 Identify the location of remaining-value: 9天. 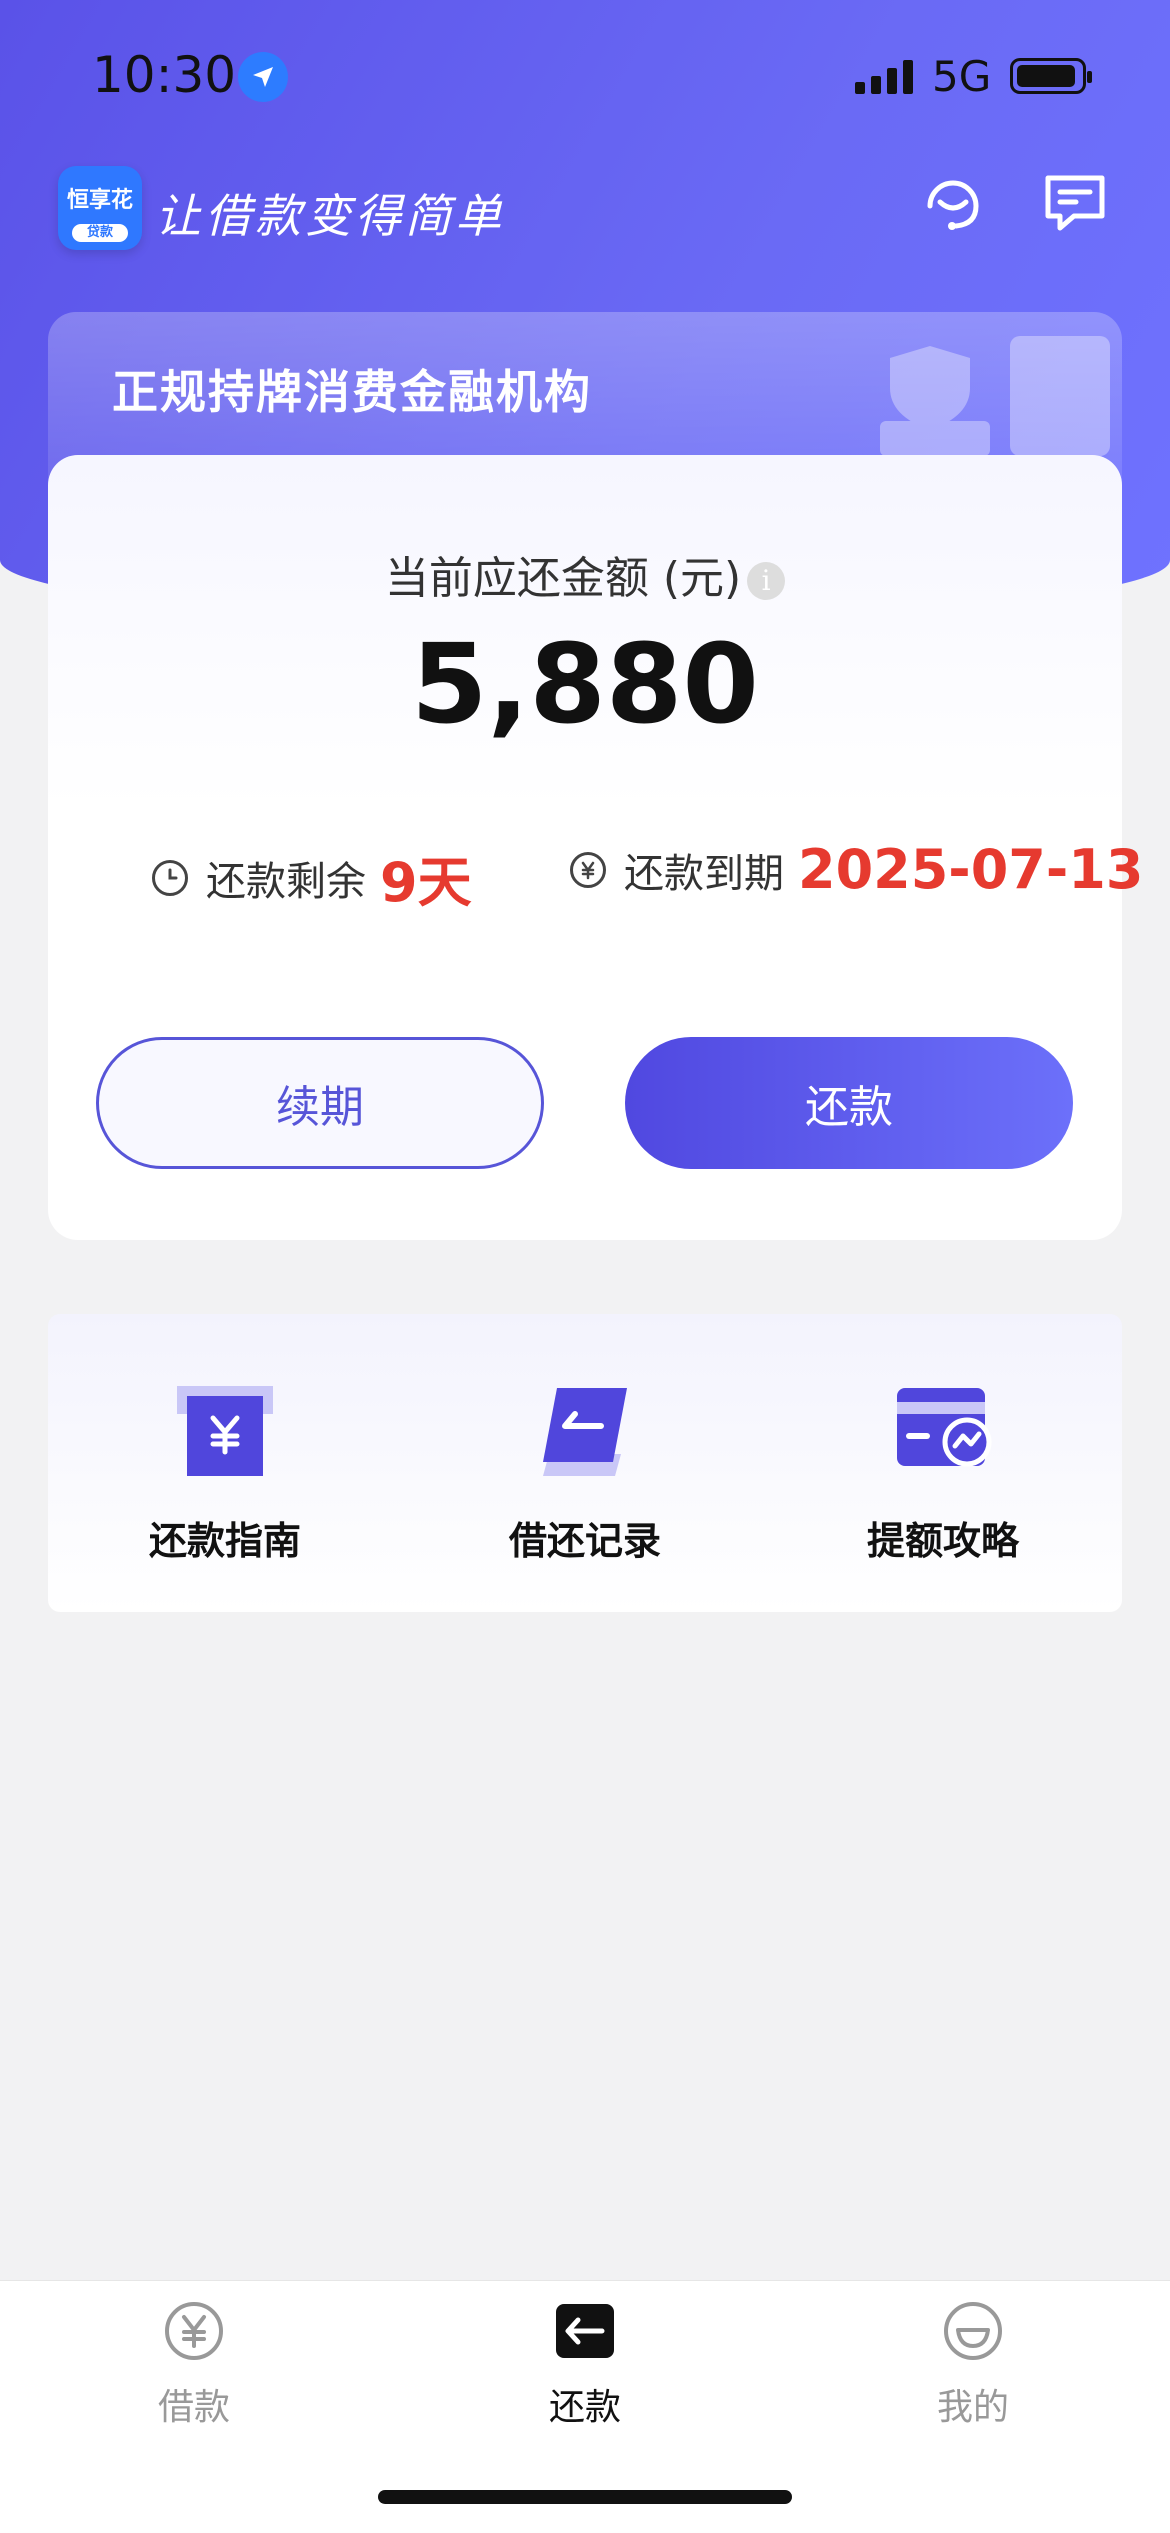
(426, 882).